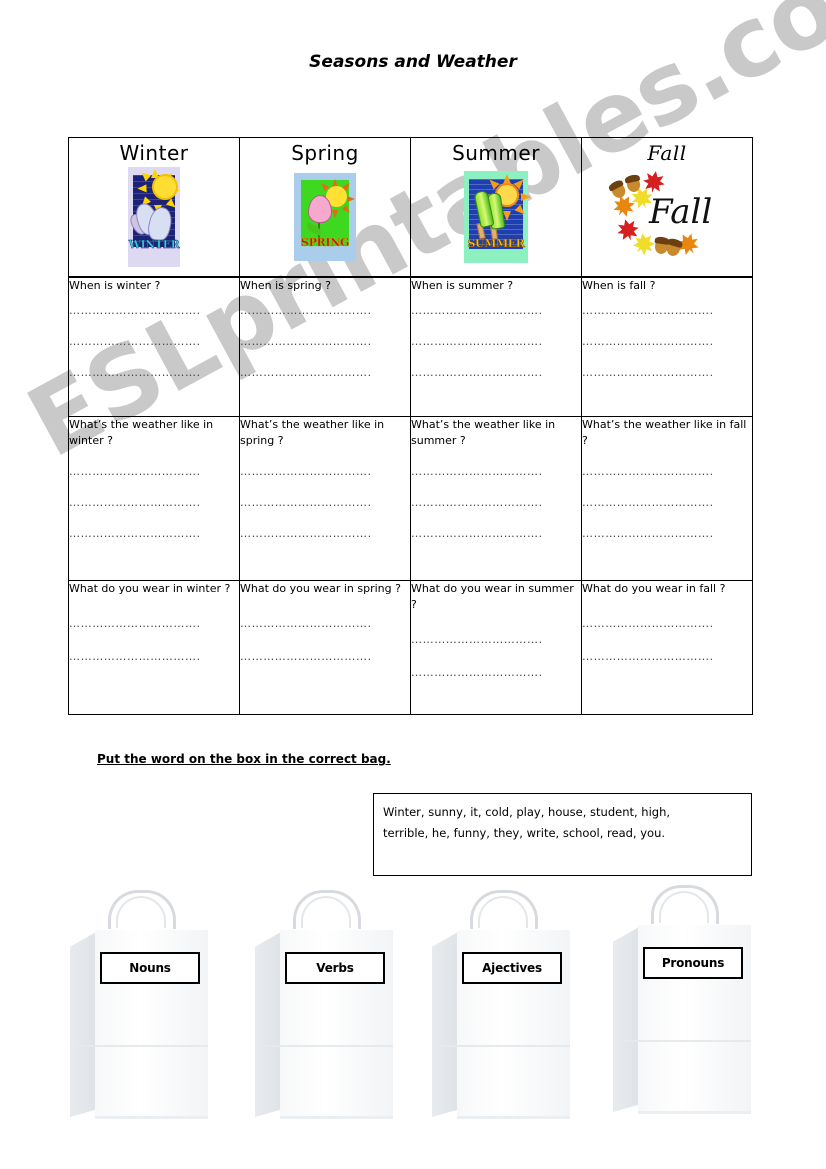 The image size is (826, 1169). I want to click on bag-verbs: Verbs, so click(336, 1005).